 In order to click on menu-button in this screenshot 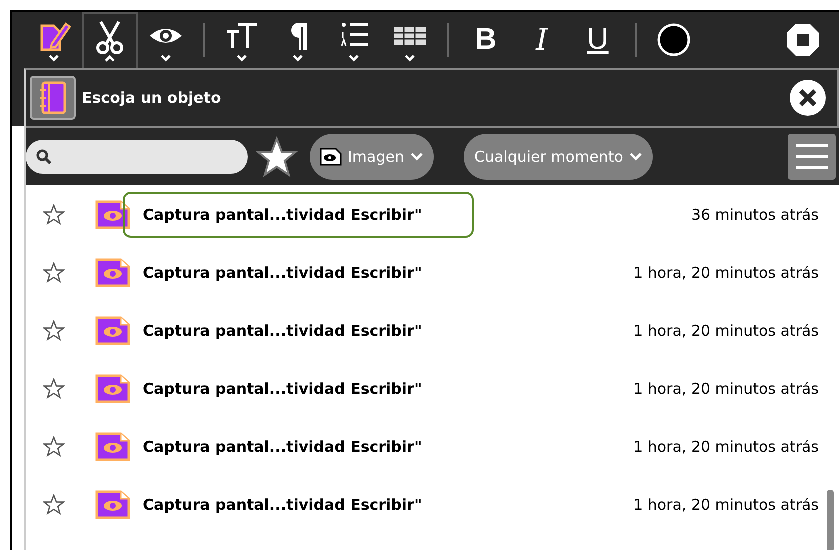, I will do `click(812, 157)`.